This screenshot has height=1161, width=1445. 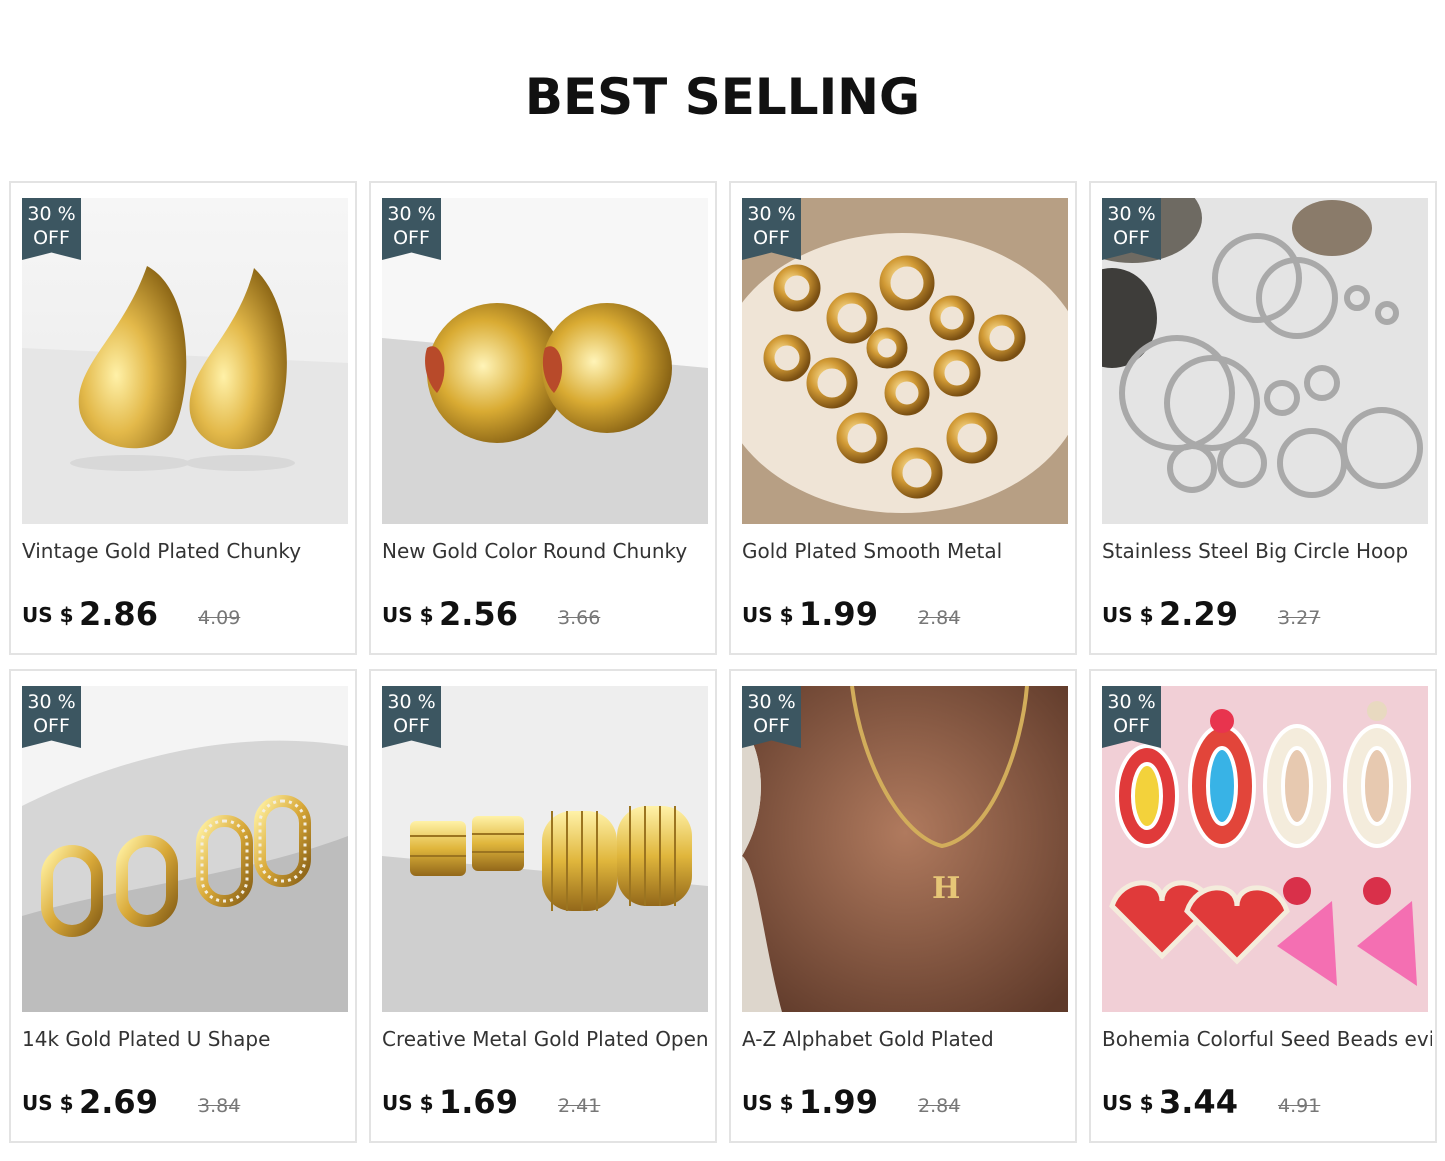 What do you see at coordinates (187, 551) in the screenshot?
I see `product-name: Vintage Gold Plated Chunky` at bounding box center [187, 551].